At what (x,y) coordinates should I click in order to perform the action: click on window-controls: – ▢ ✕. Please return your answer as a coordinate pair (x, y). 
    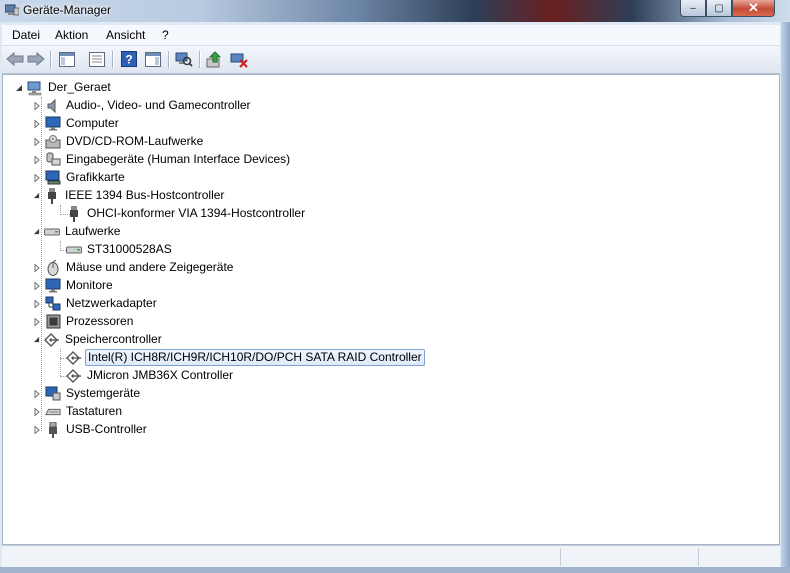
    Looking at the image, I should click on (727, 9).